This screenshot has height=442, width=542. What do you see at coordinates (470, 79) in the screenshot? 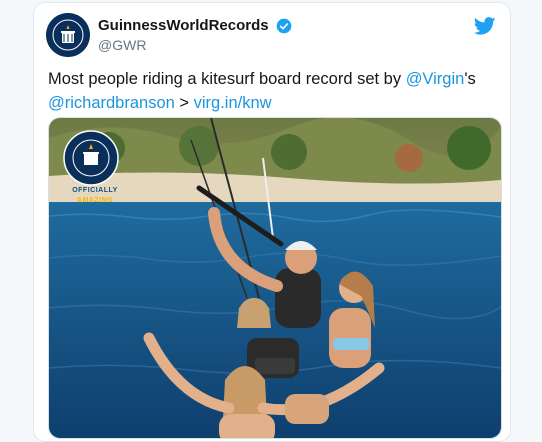
I see `tweet-text-part: 's` at bounding box center [470, 79].